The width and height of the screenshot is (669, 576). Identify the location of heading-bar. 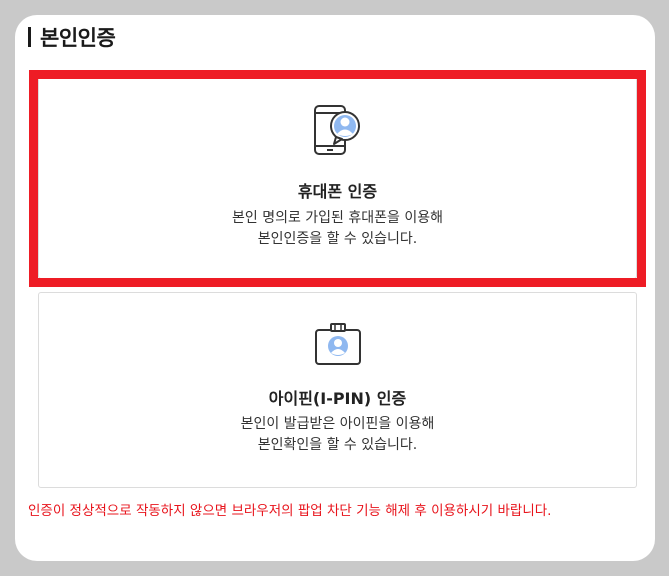
(29, 37).